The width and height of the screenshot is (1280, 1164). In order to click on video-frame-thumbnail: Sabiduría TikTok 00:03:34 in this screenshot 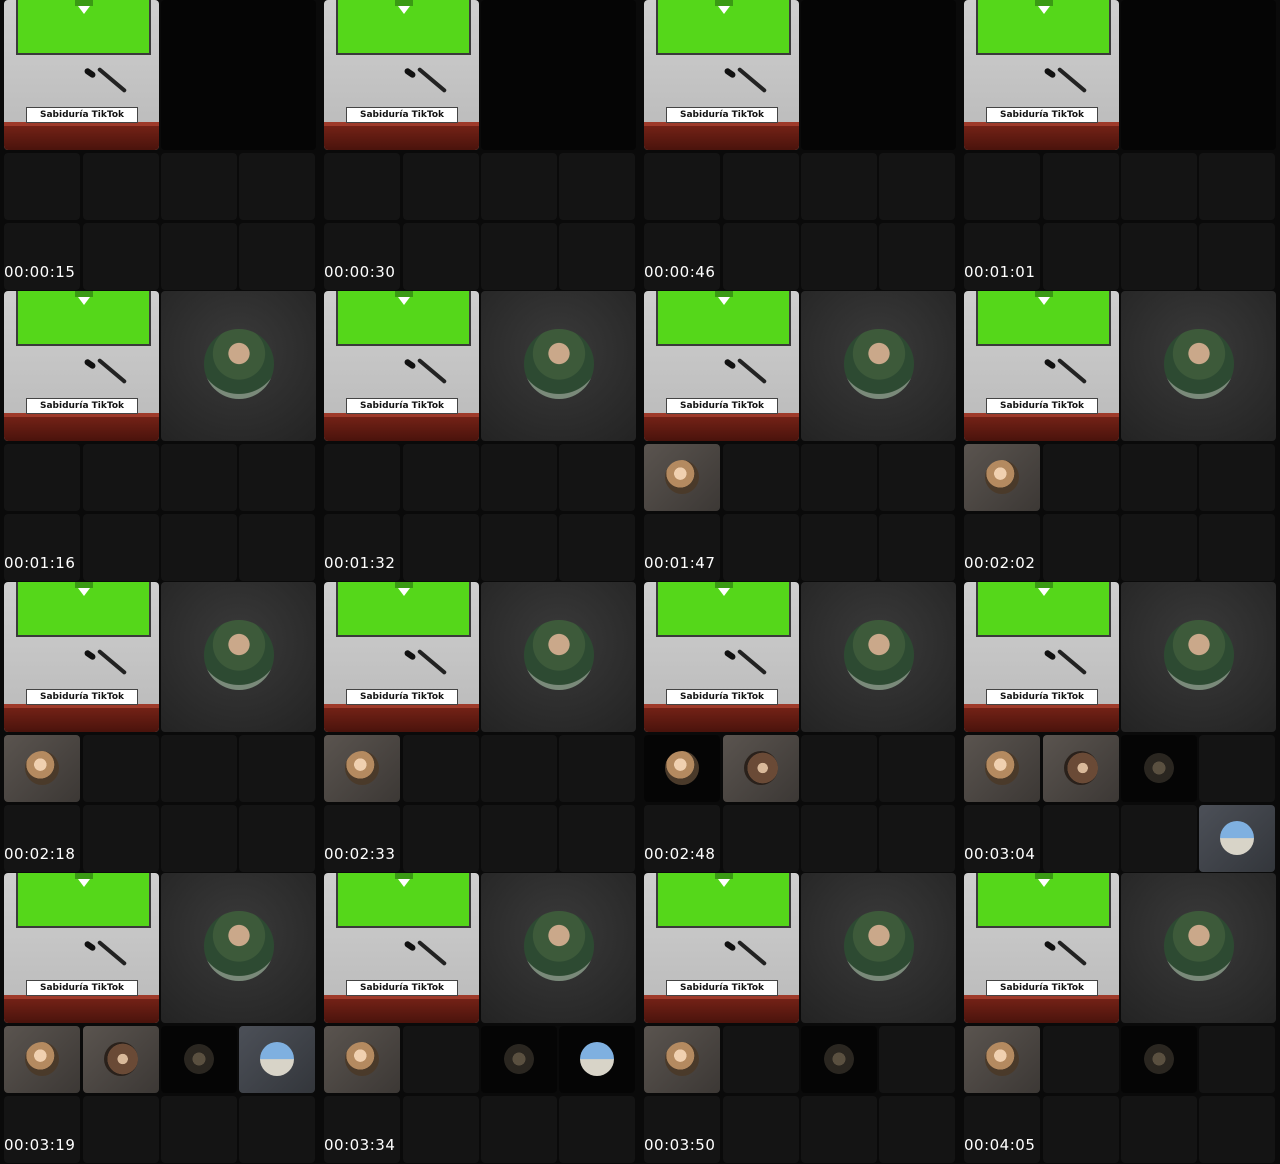, I will do `click(480, 1018)`.